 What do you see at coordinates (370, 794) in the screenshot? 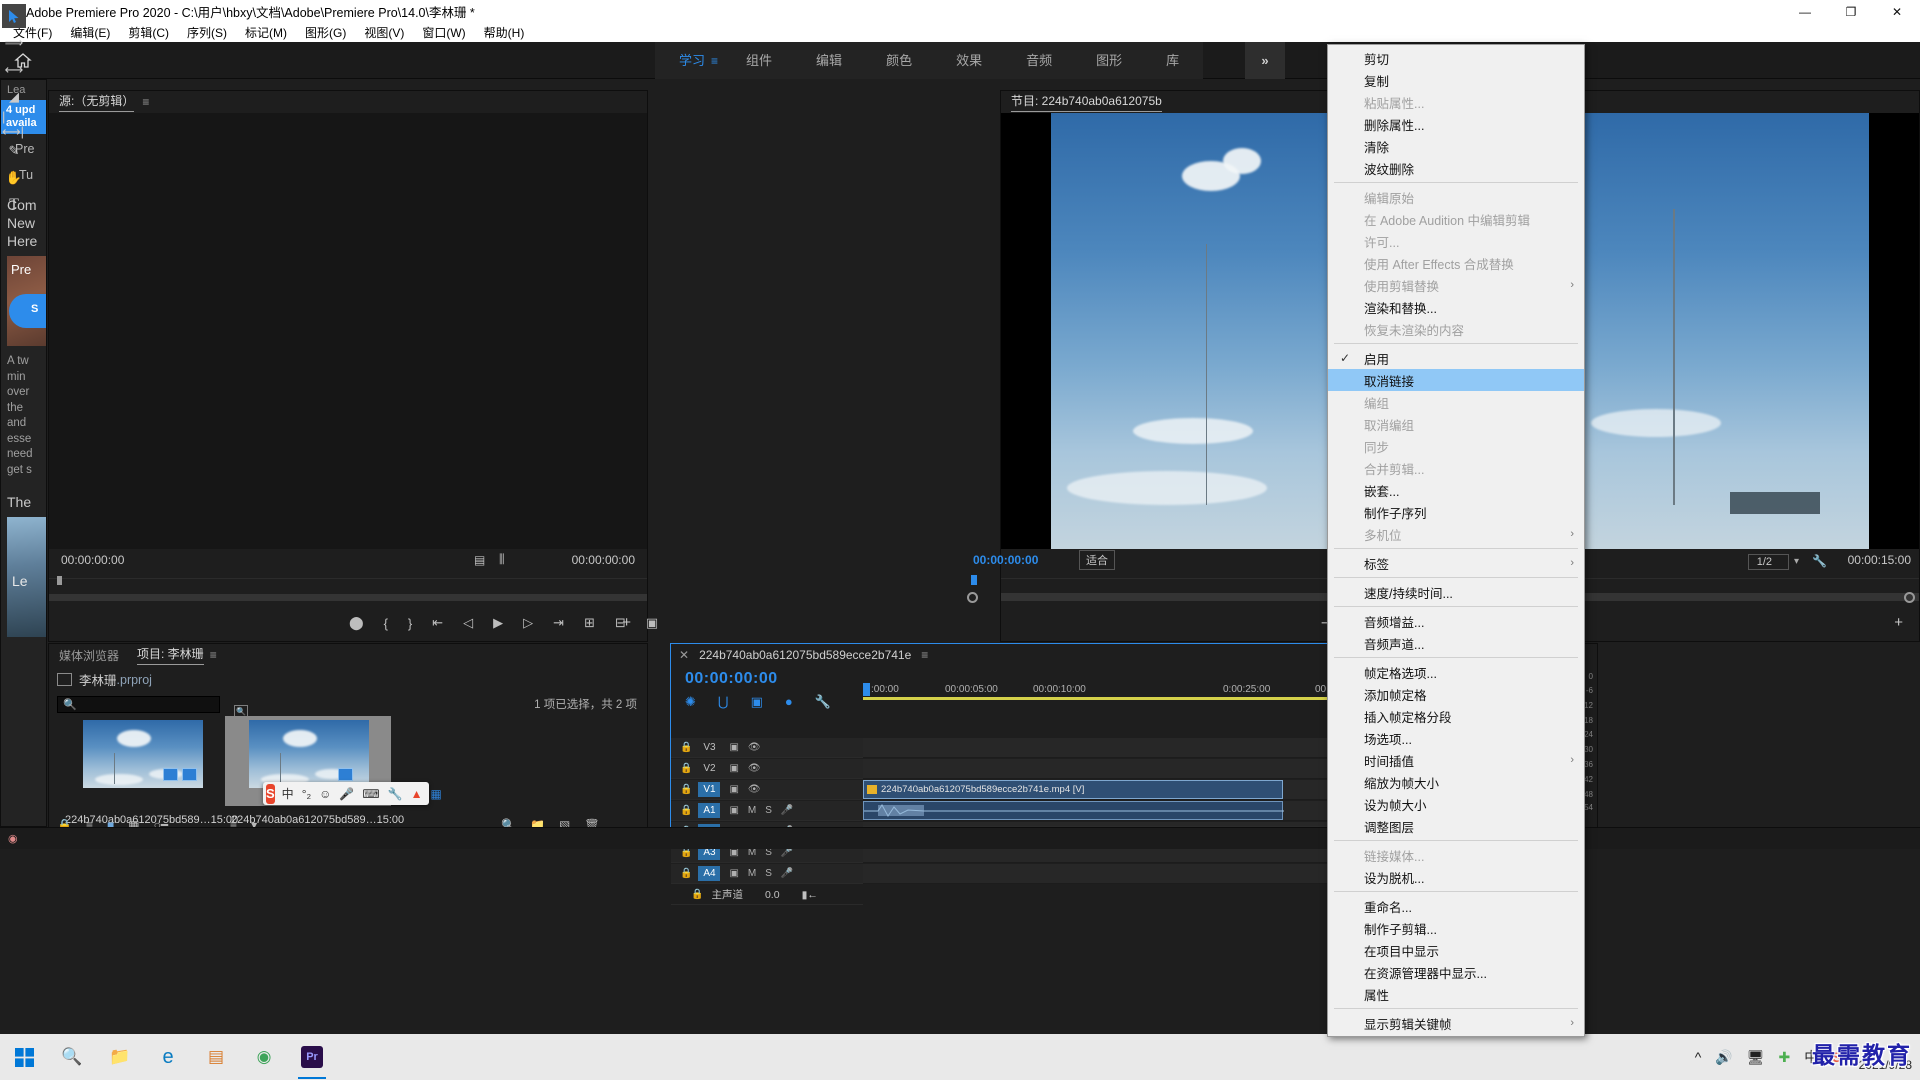
I see `keyboard-icon: ⌨` at bounding box center [370, 794].